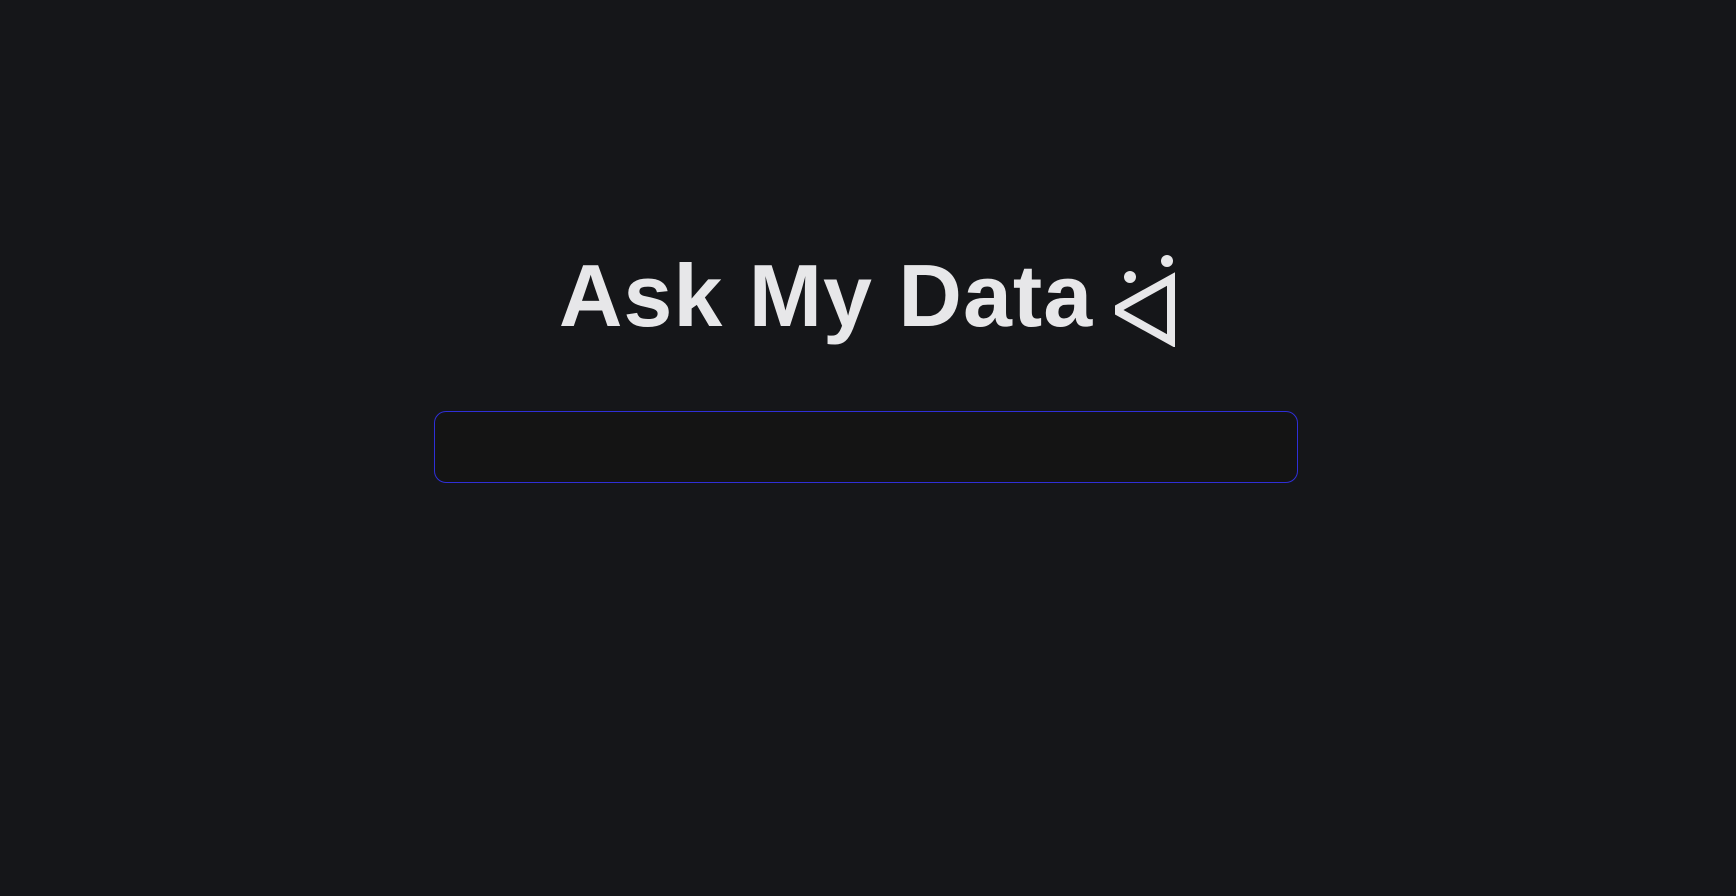 This screenshot has height=896, width=1736. I want to click on search-bar, so click(866, 447).